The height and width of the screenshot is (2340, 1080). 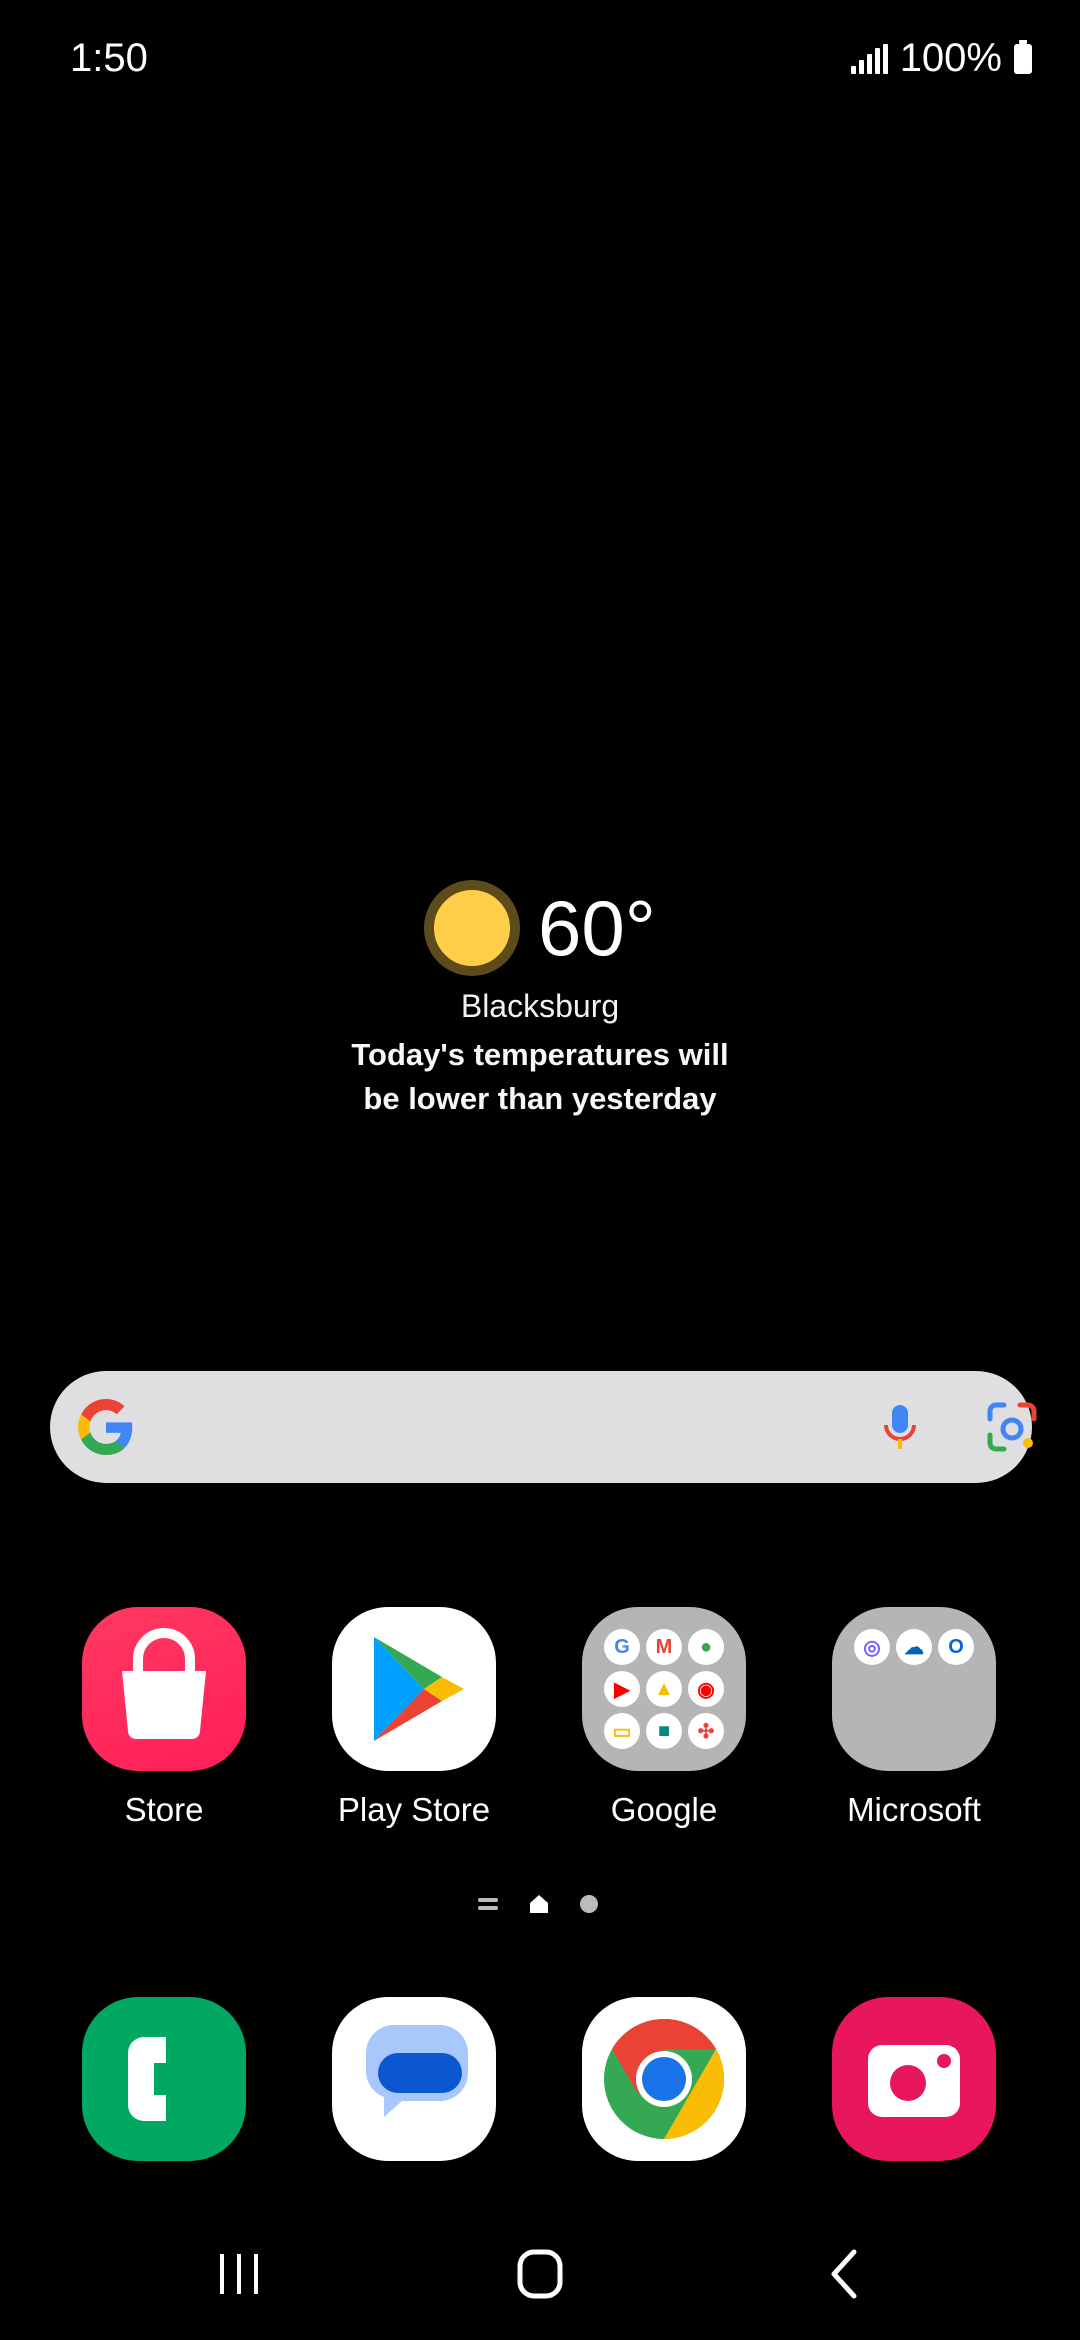 I want to click on chrome-icon, so click(x=664, y=2079).